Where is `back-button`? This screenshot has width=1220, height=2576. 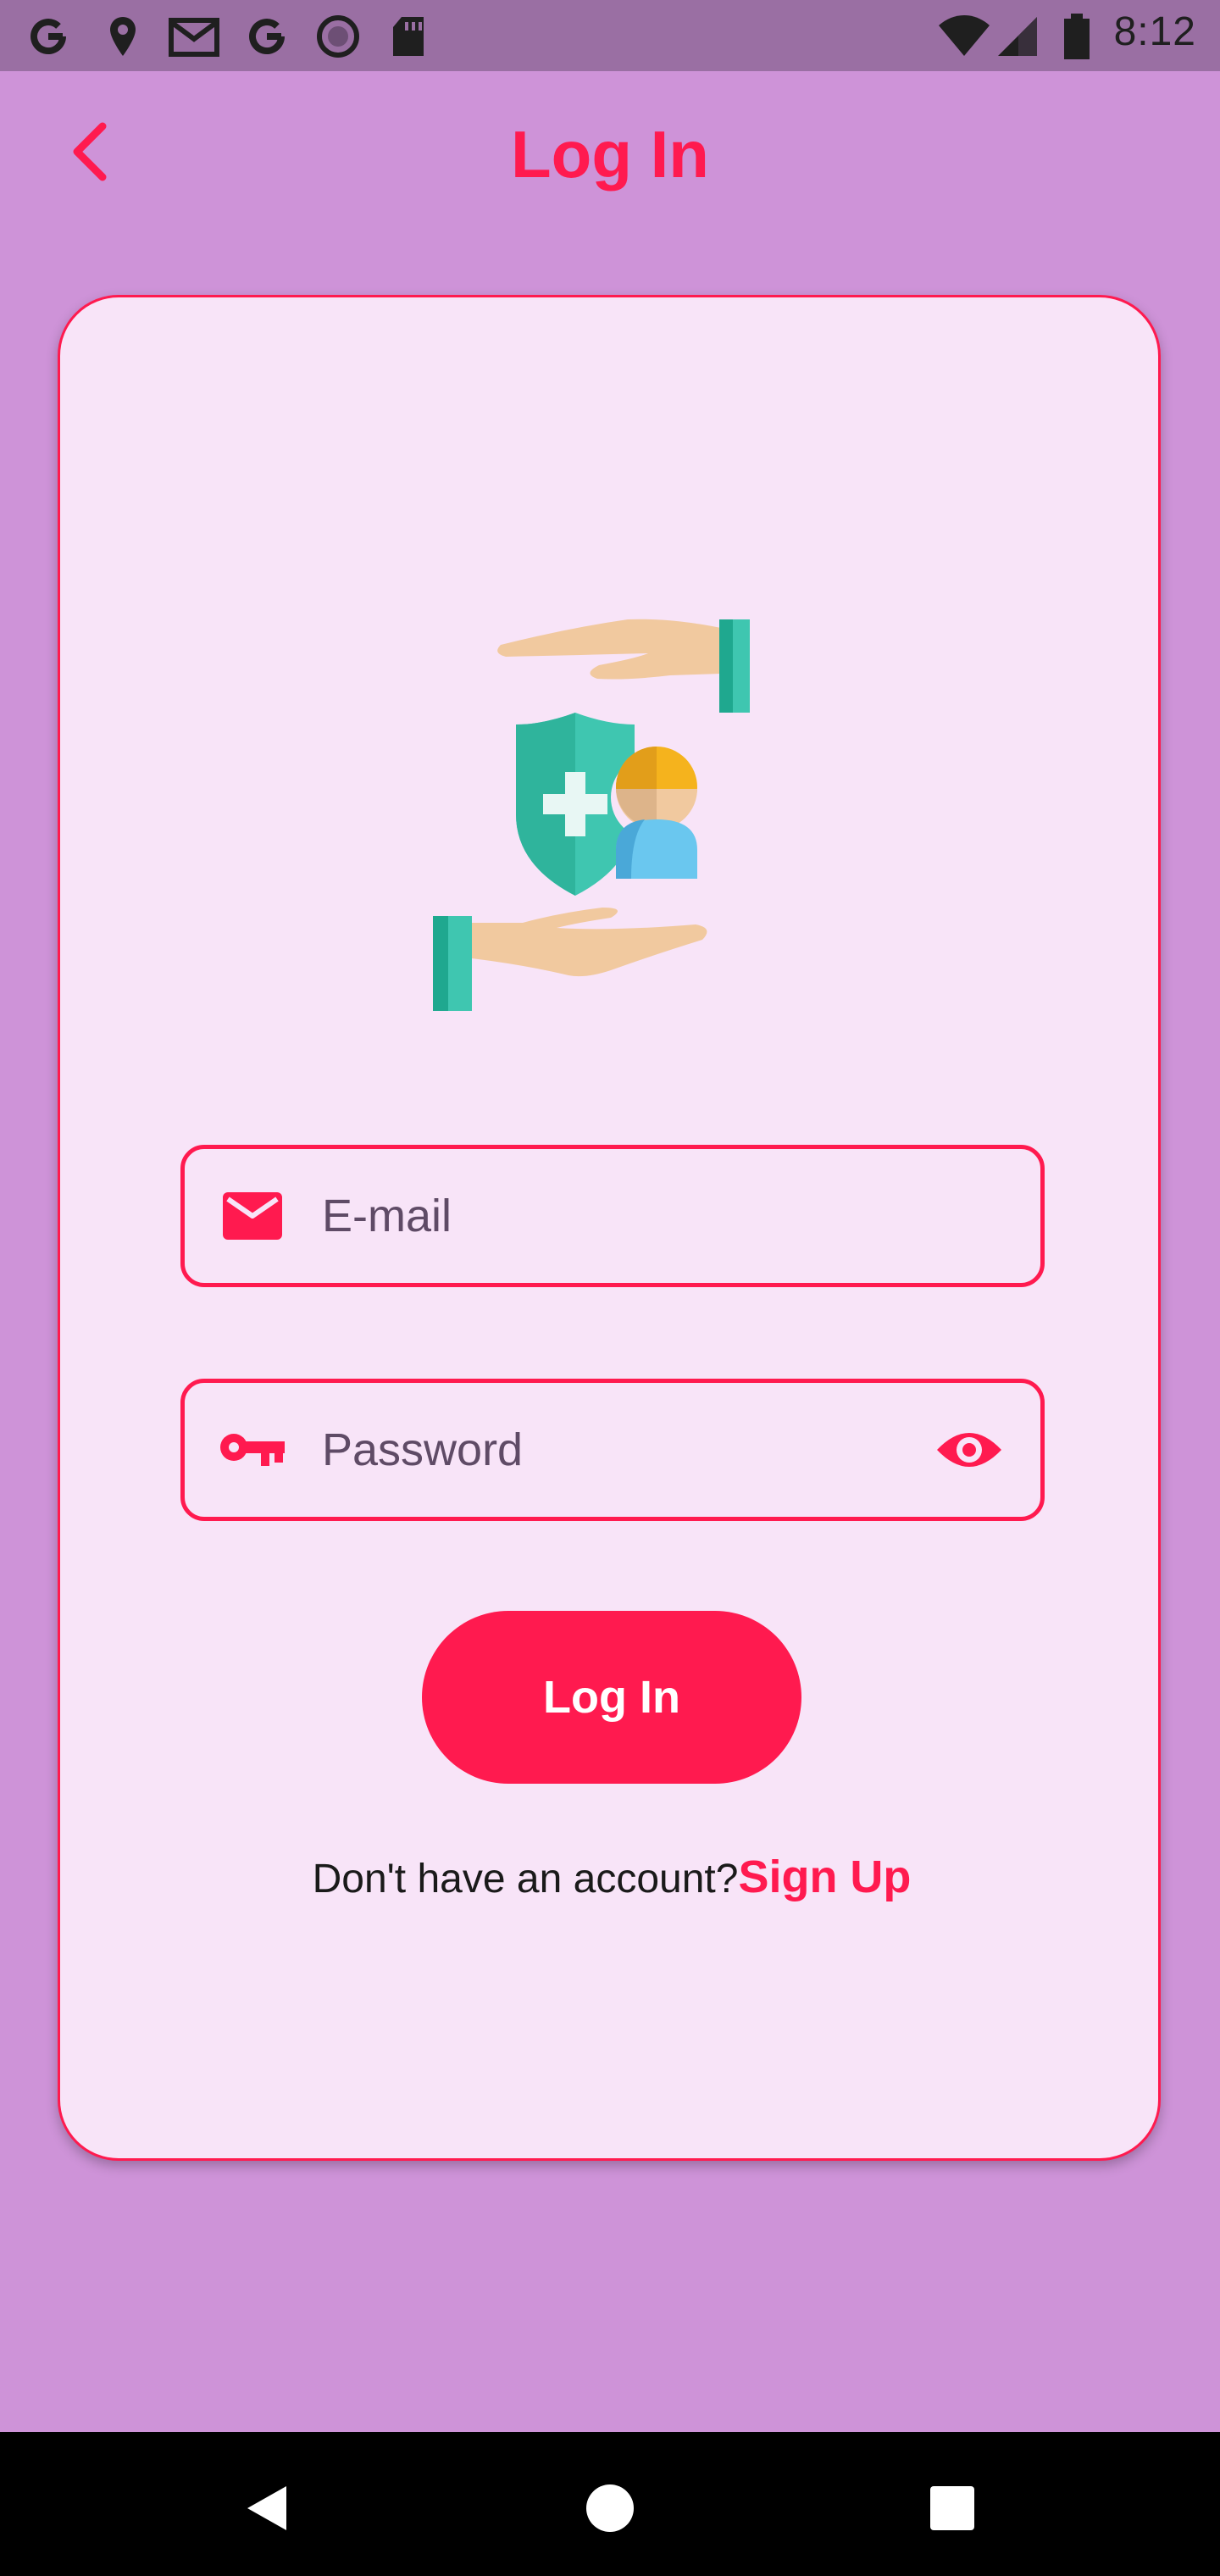
back-button is located at coordinates (89, 152).